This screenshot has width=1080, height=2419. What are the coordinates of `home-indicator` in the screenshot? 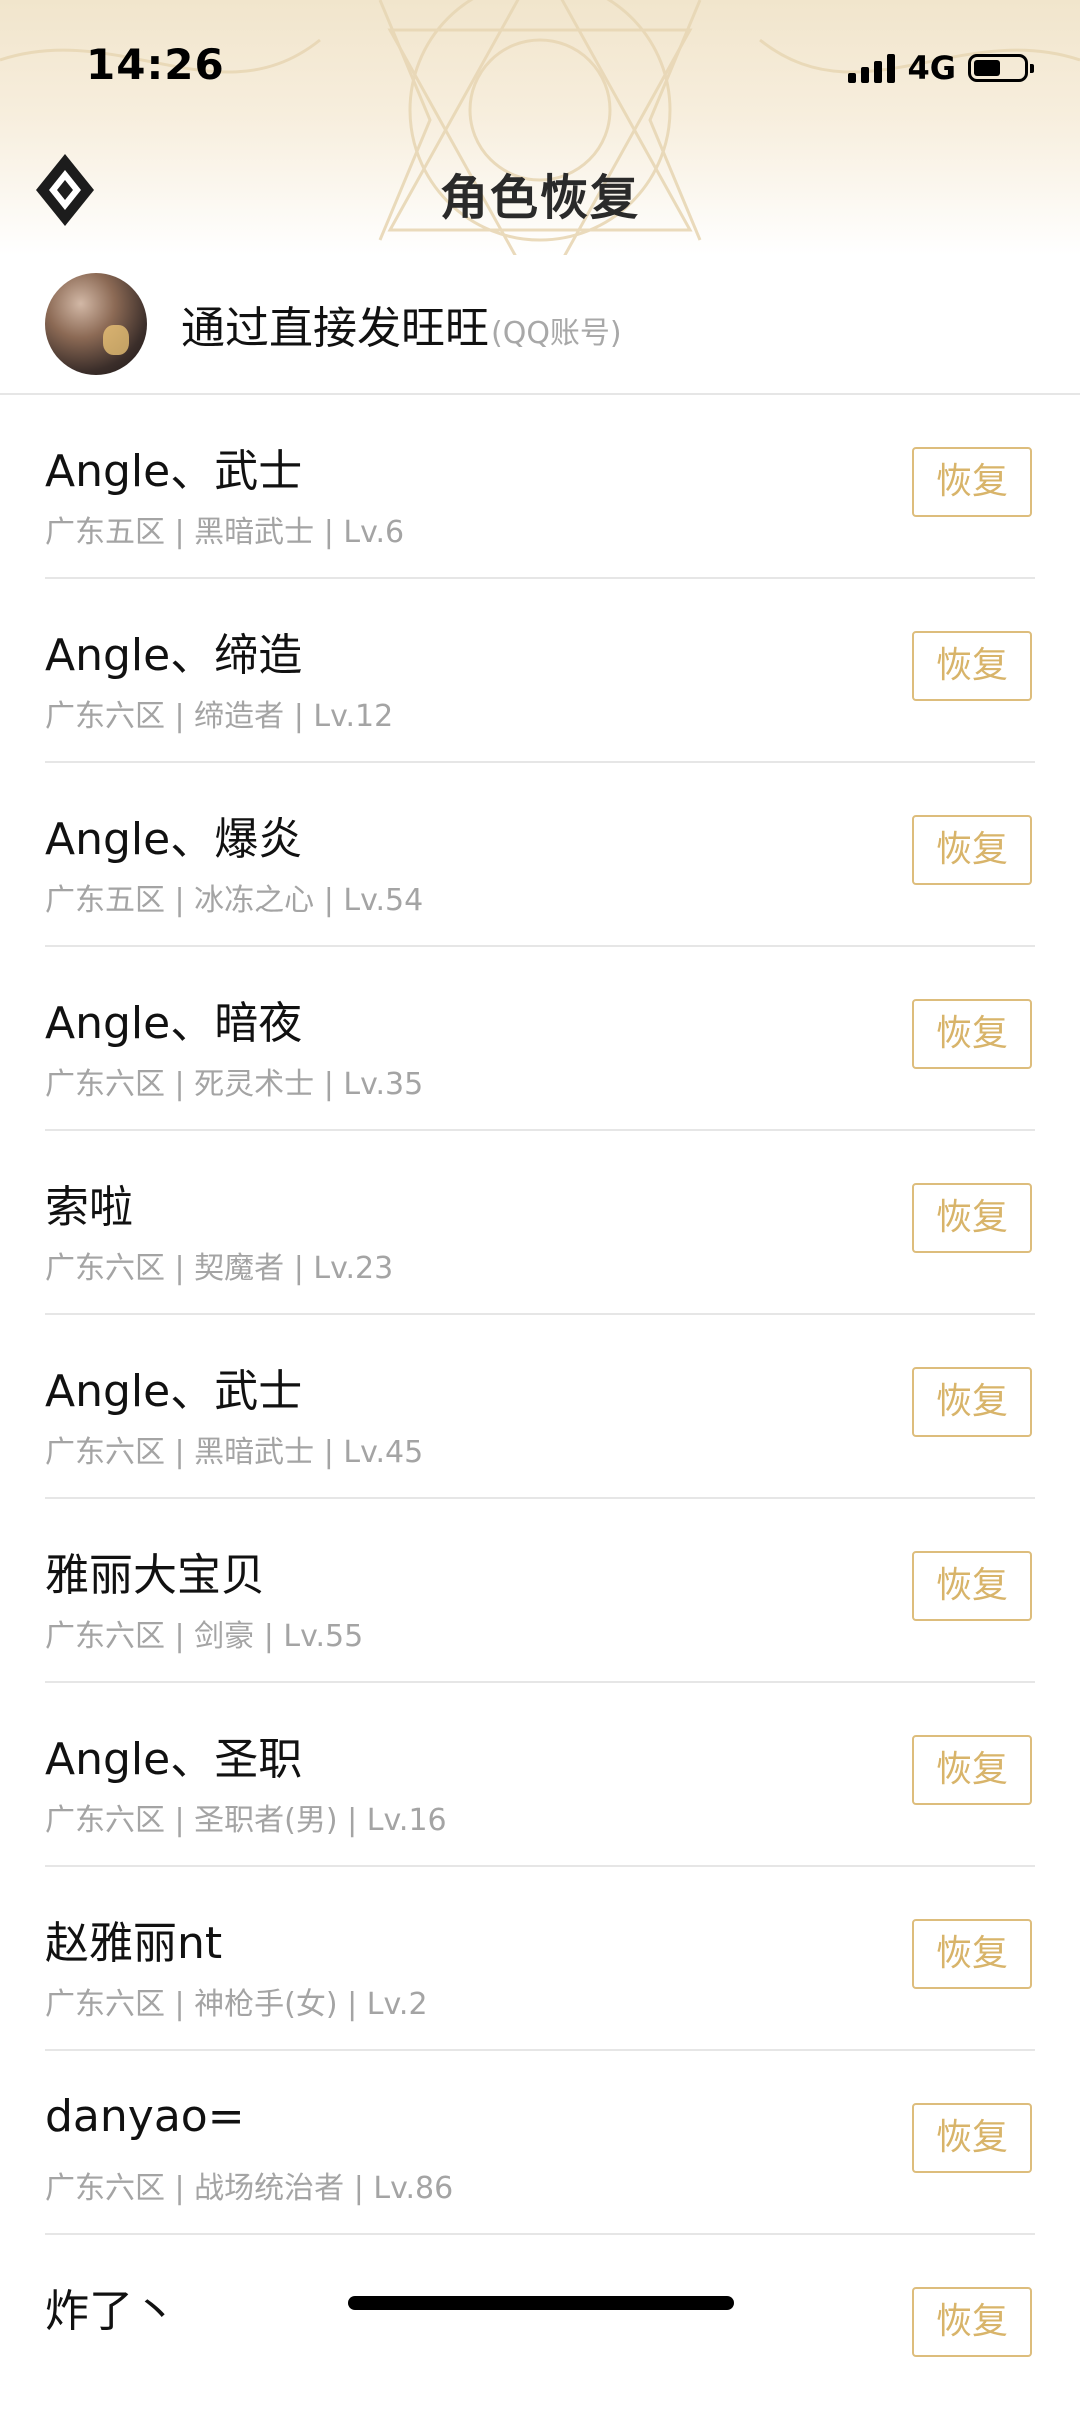 It's located at (541, 2303).